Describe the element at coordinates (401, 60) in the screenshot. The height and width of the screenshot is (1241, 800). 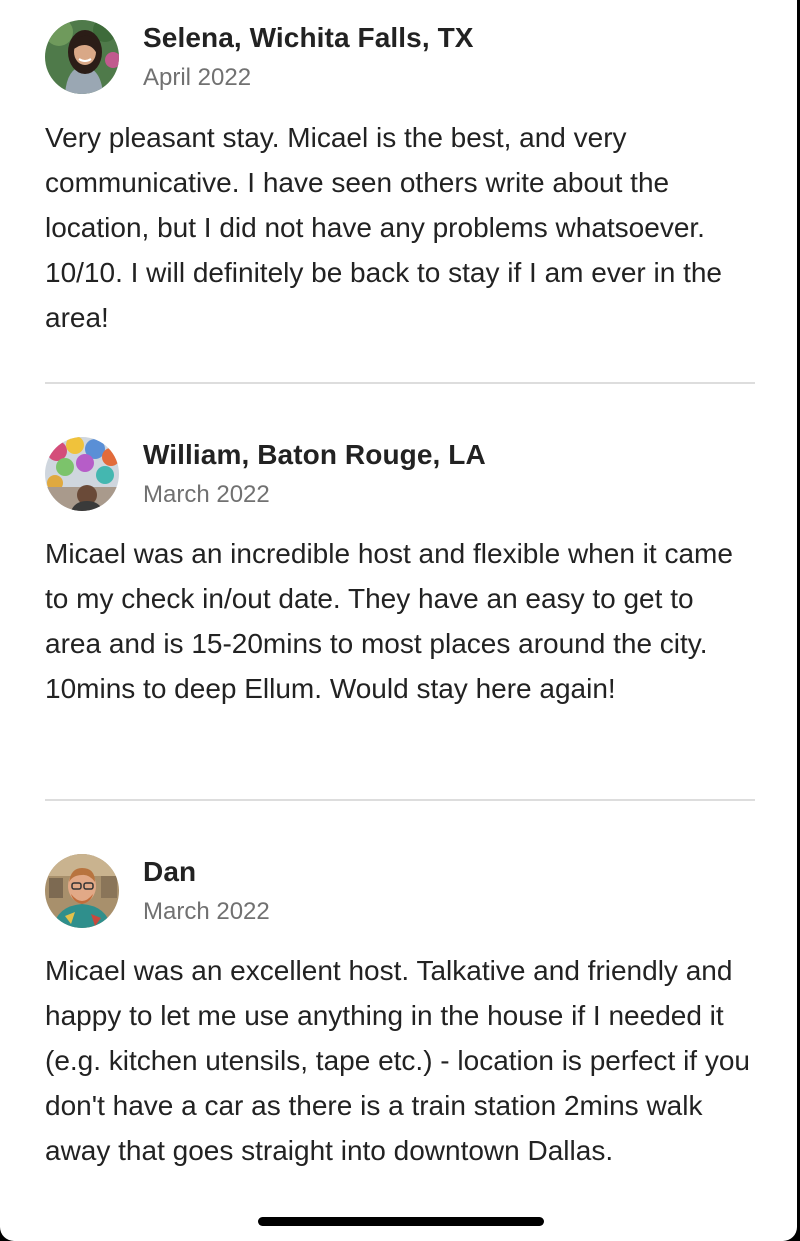
I see `review-header: Selena, Wichita Falls, TX April 2022` at that location.